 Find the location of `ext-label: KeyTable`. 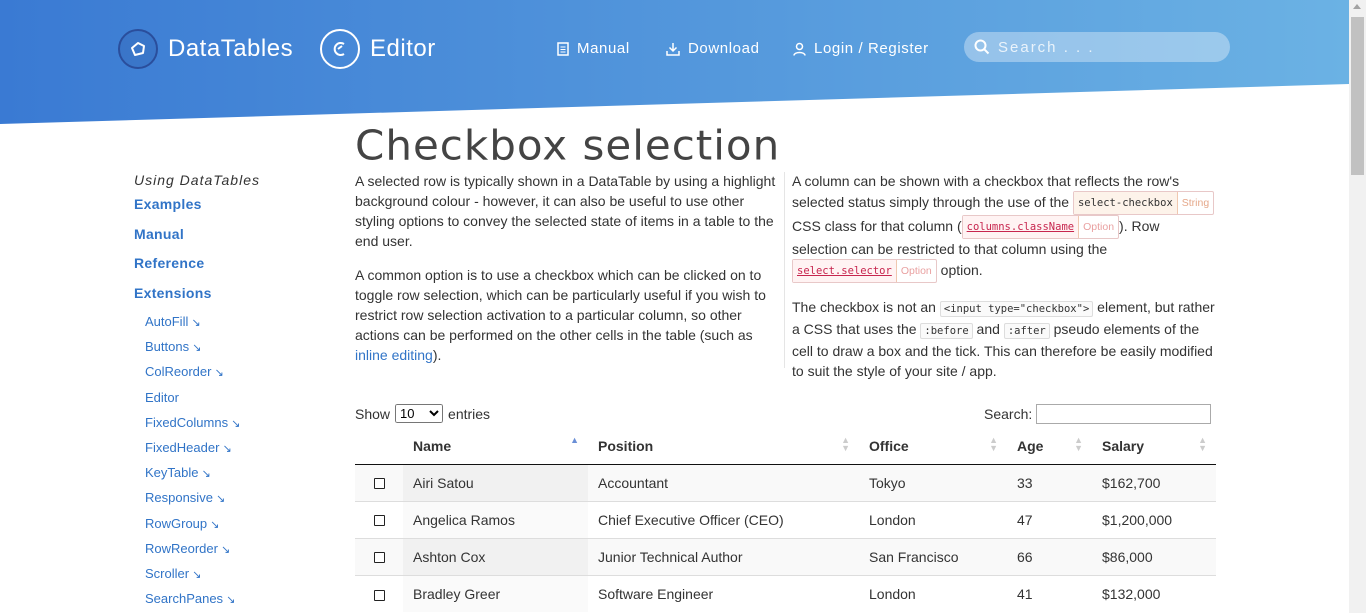

ext-label: KeyTable is located at coordinates (172, 473).